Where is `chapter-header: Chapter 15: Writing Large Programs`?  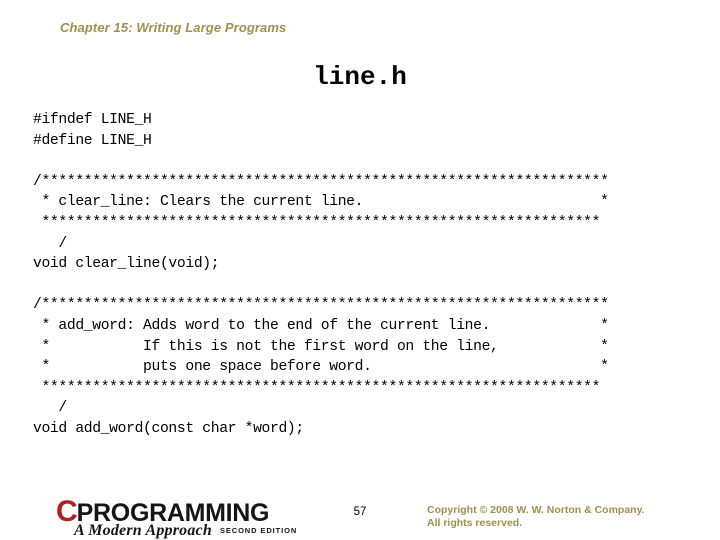 chapter-header: Chapter 15: Writing Large Programs is located at coordinates (173, 27).